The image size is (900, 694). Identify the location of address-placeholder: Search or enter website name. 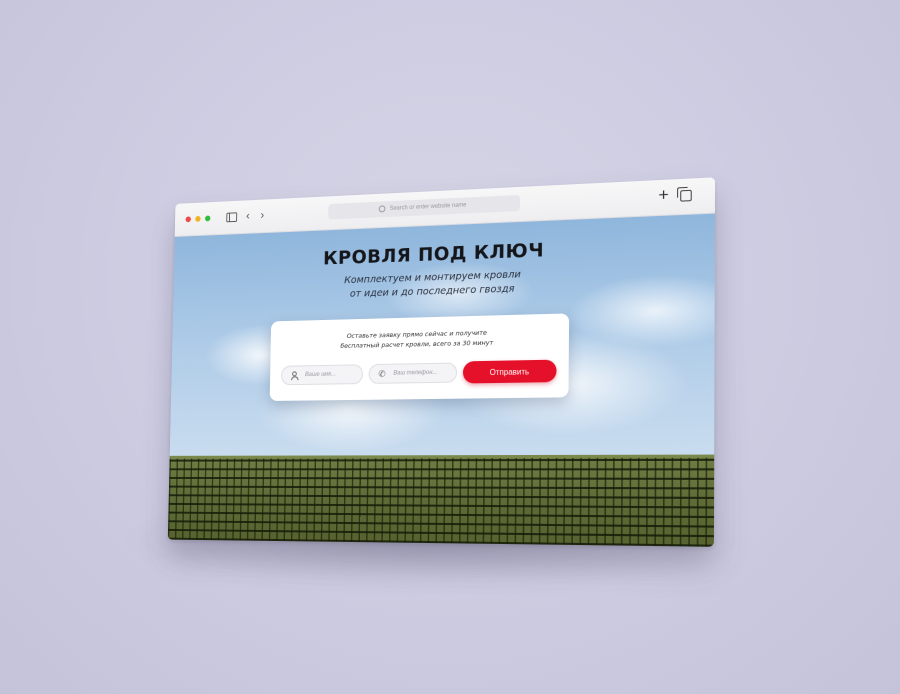
(428, 207).